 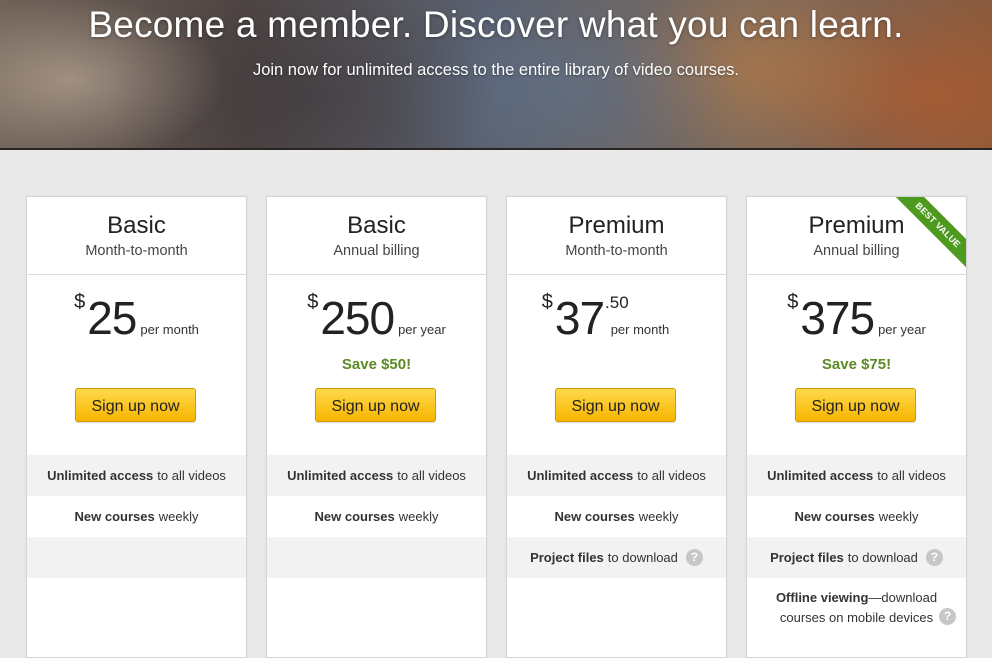 I want to click on price: $375 per year, so click(x=856, y=317).